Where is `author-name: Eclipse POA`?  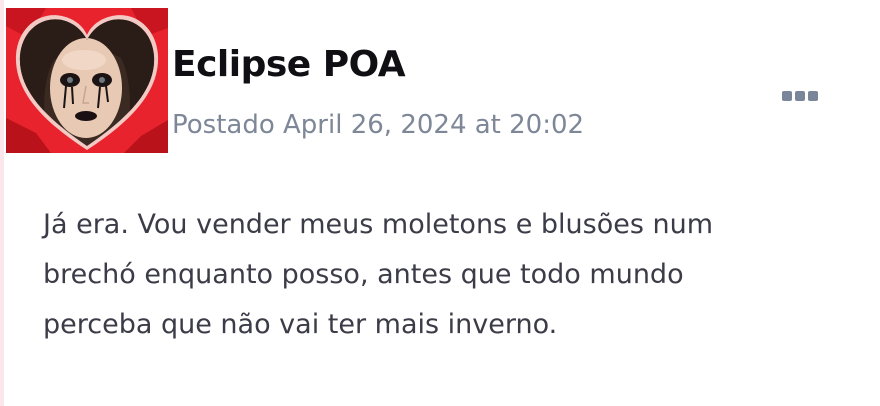 author-name: Eclipse POA is located at coordinates (289, 64).